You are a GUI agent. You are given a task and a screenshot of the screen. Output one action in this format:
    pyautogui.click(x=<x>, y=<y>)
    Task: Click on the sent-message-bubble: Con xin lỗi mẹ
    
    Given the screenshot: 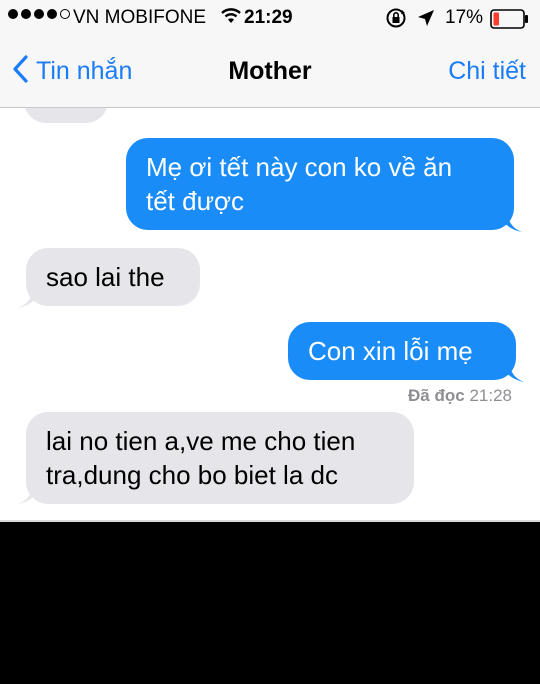 What is the action you would take?
    pyautogui.click(x=402, y=351)
    